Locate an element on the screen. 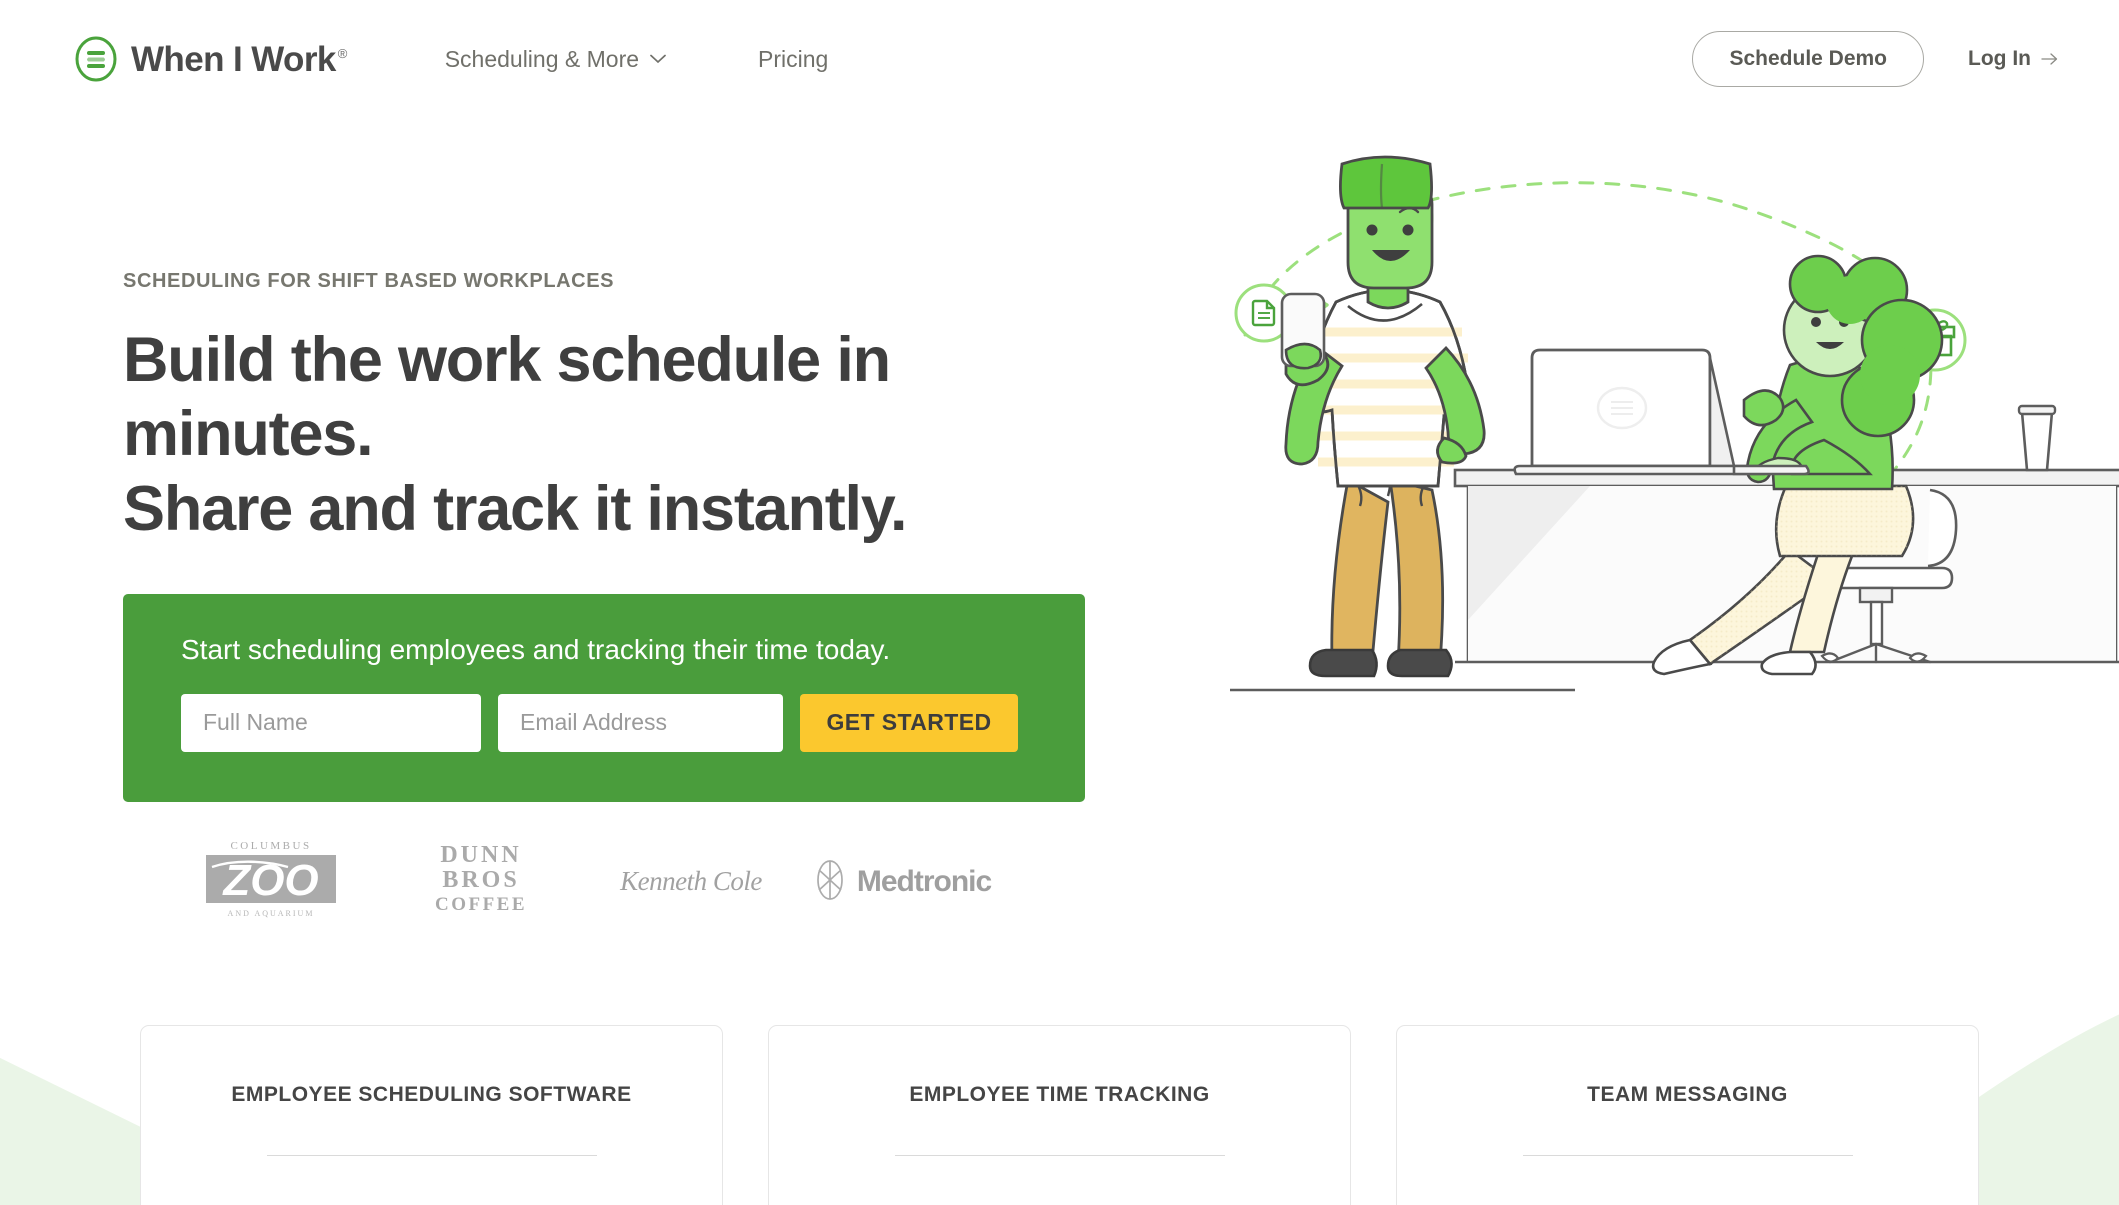 Image resolution: width=2119 pixels, height=1205 pixels. logo: When I Work ® is located at coordinates (210, 59).